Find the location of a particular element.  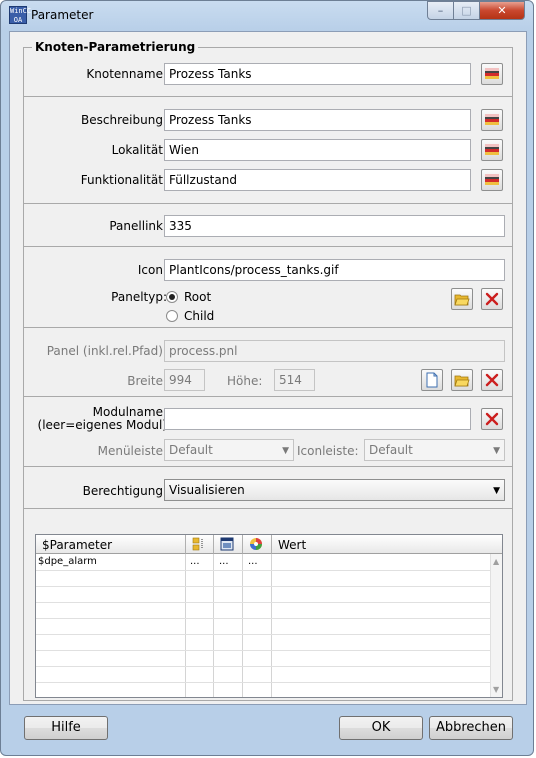

icon-open-folder-button is located at coordinates (462, 299).